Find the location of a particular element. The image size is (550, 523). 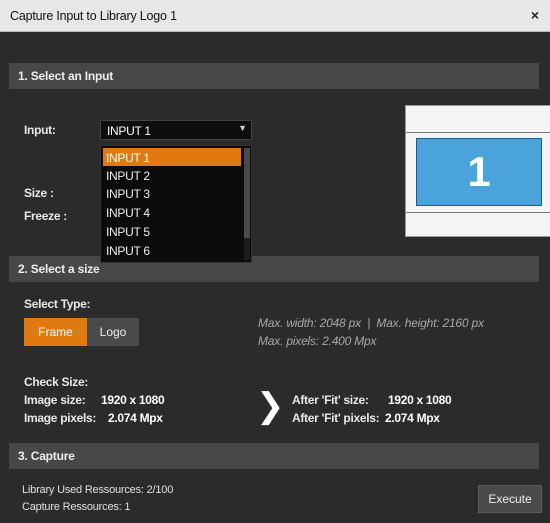

preview-screen: 1 is located at coordinates (479, 172).